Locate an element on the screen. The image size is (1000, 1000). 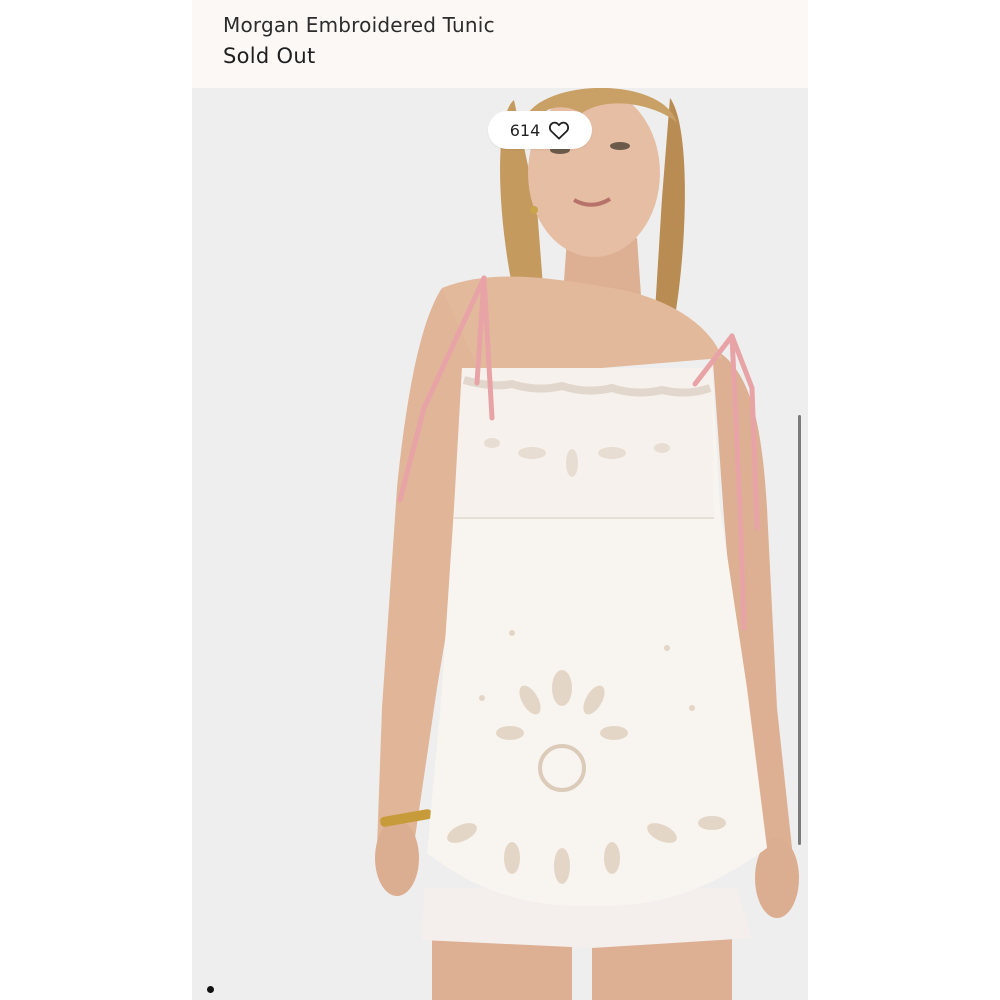
product-header: Morgan Embroidered Tunic Sold Out is located at coordinates (500, 44).